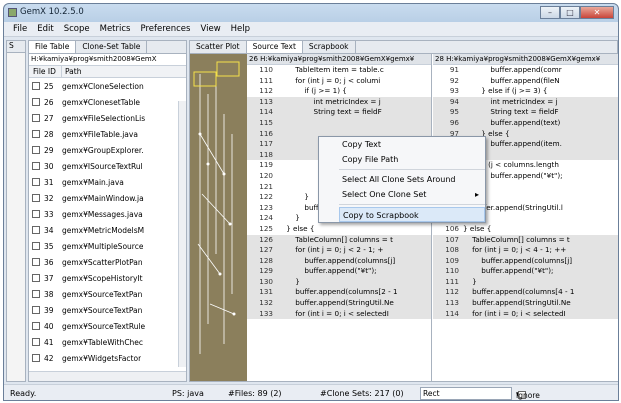 The height and width of the screenshot is (403, 621). Describe the element at coordinates (412, 144) in the screenshot. I see `menu-copy-text: Copy Text` at that location.